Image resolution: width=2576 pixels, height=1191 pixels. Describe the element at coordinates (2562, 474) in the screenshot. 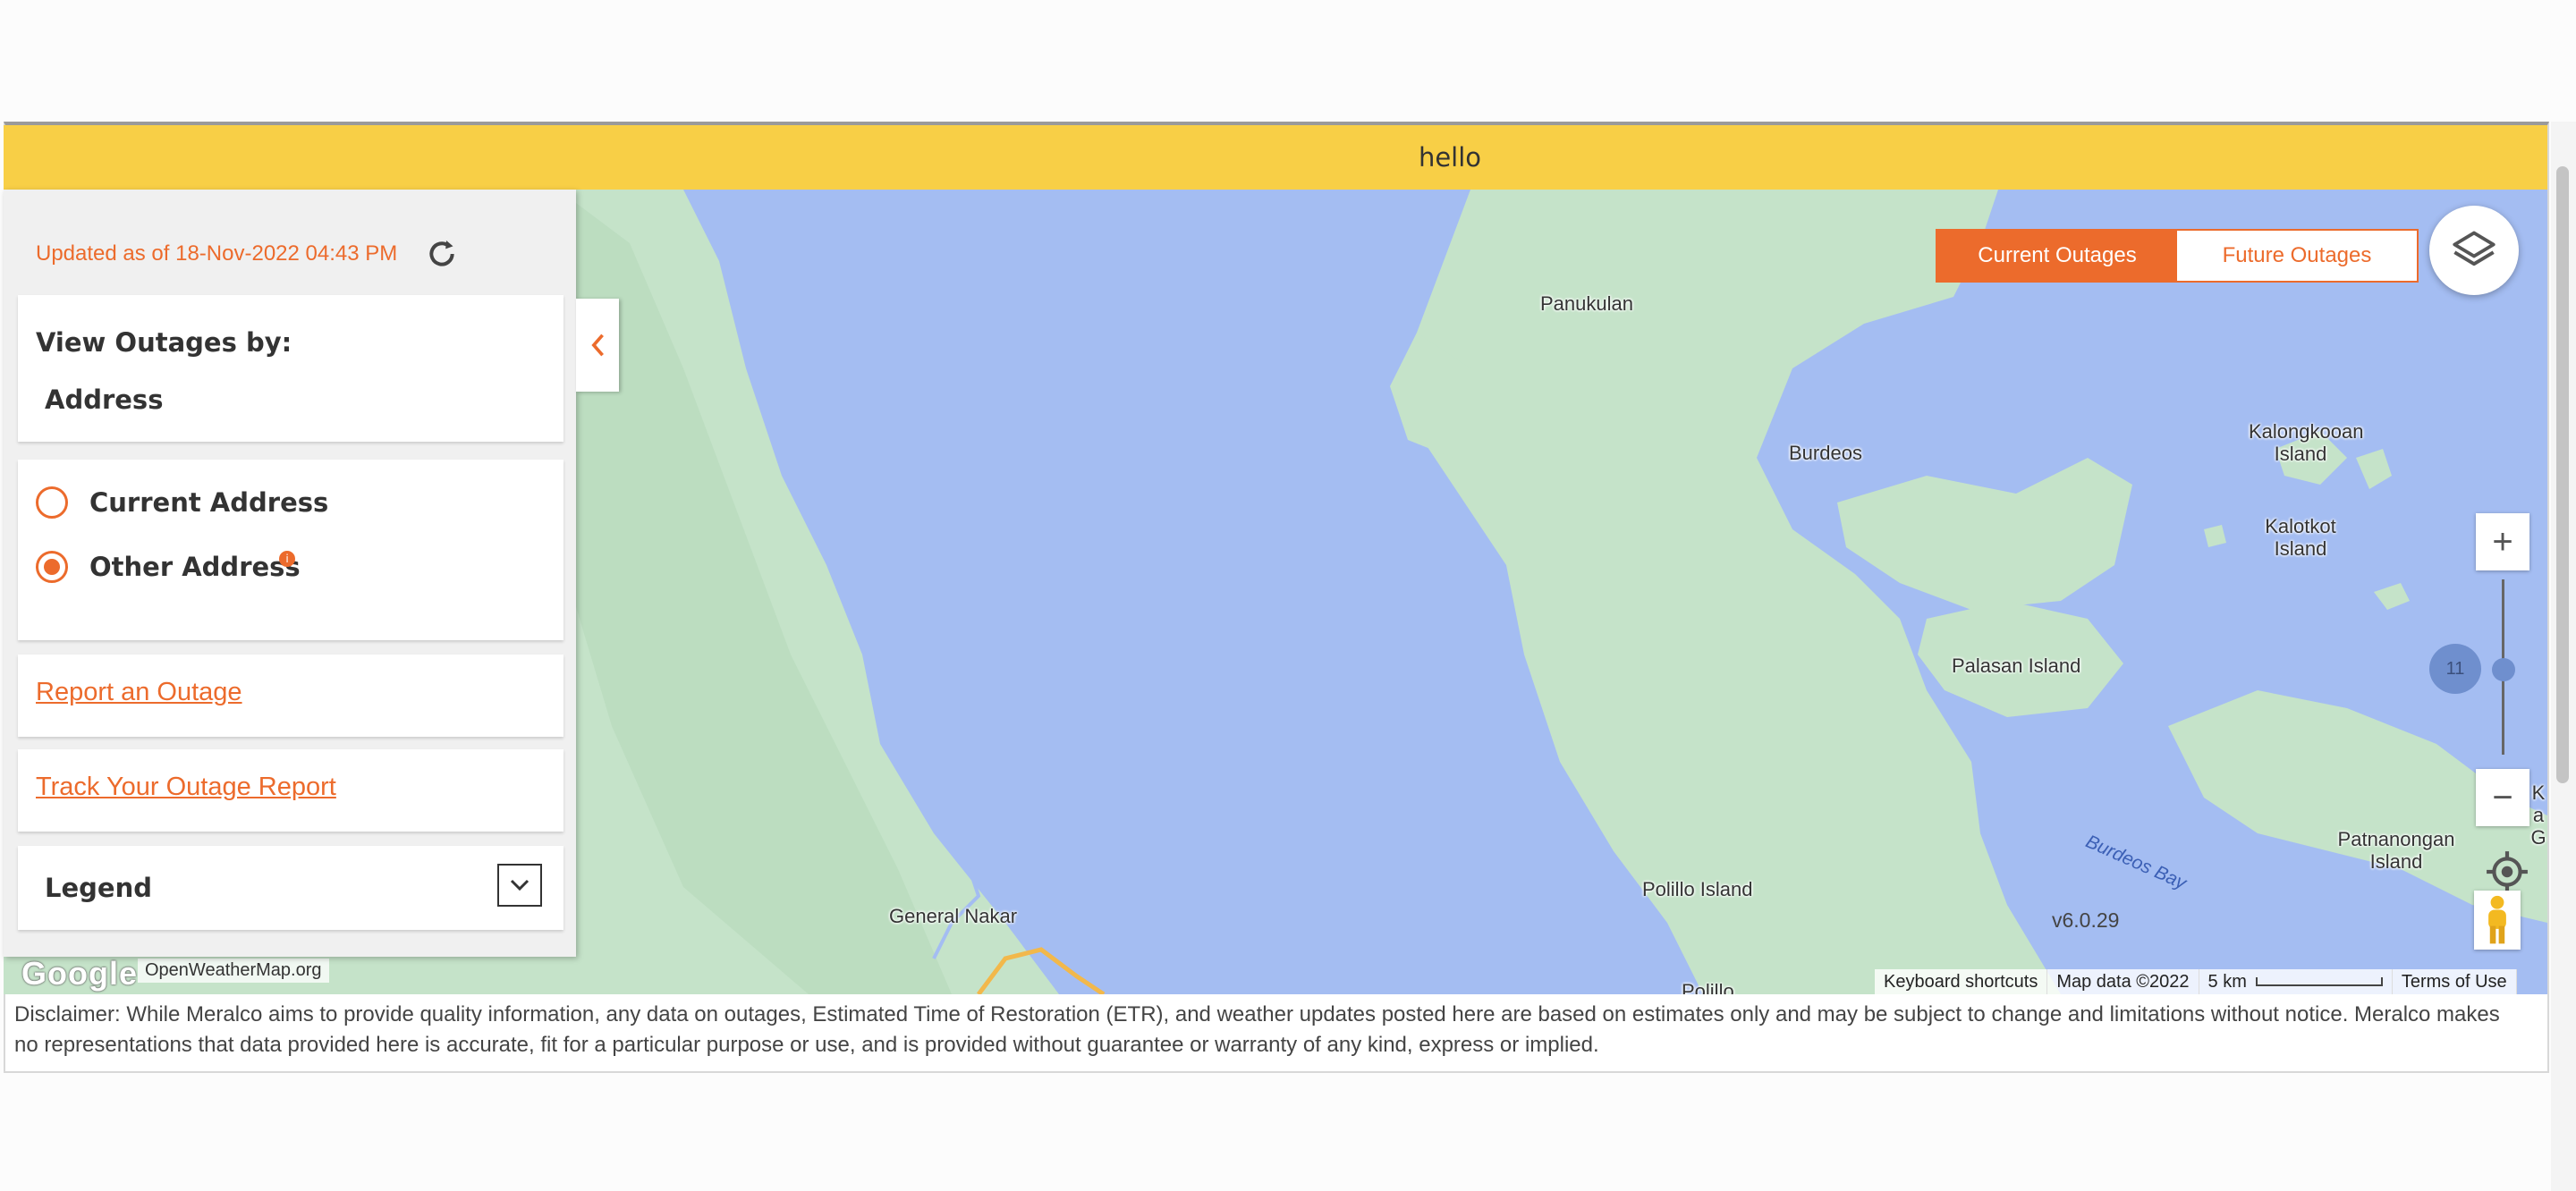

I see `scrollbar-thumb` at that location.